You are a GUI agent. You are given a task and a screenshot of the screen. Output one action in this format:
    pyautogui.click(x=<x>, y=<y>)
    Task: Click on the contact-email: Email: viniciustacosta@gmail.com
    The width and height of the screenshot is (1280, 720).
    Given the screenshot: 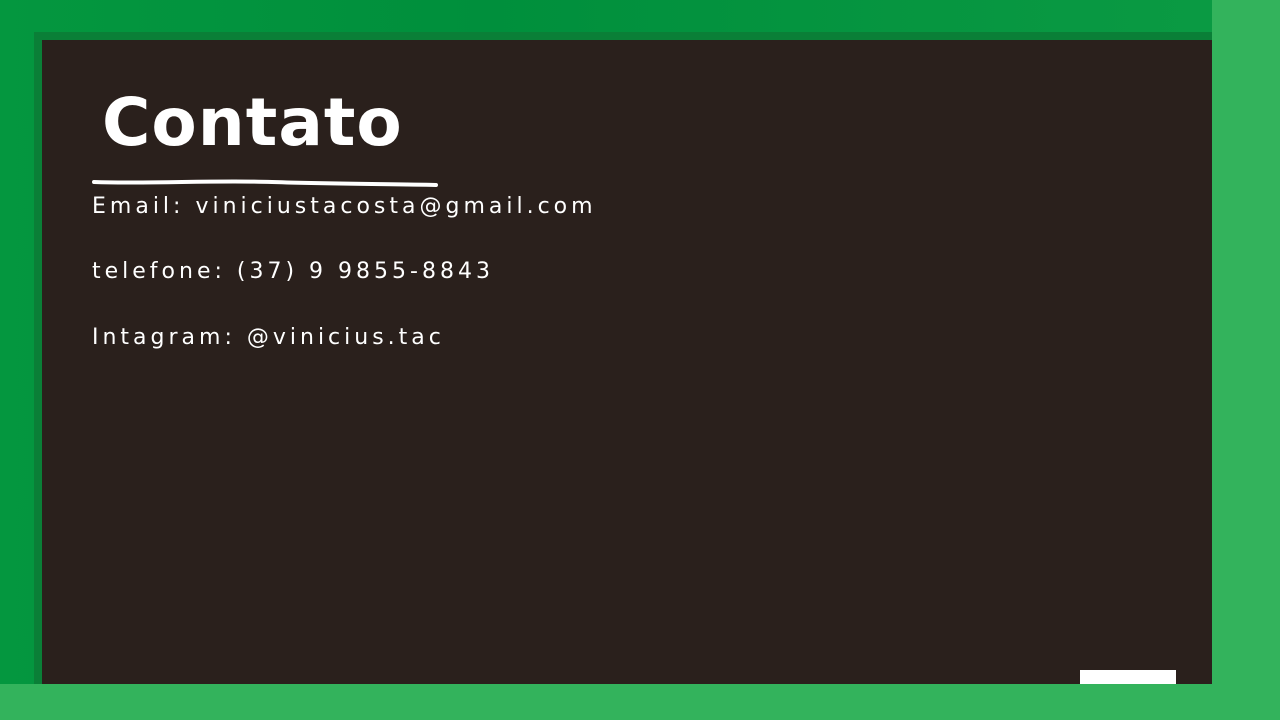 What is the action you would take?
    pyautogui.click(x=344, y=206)
    